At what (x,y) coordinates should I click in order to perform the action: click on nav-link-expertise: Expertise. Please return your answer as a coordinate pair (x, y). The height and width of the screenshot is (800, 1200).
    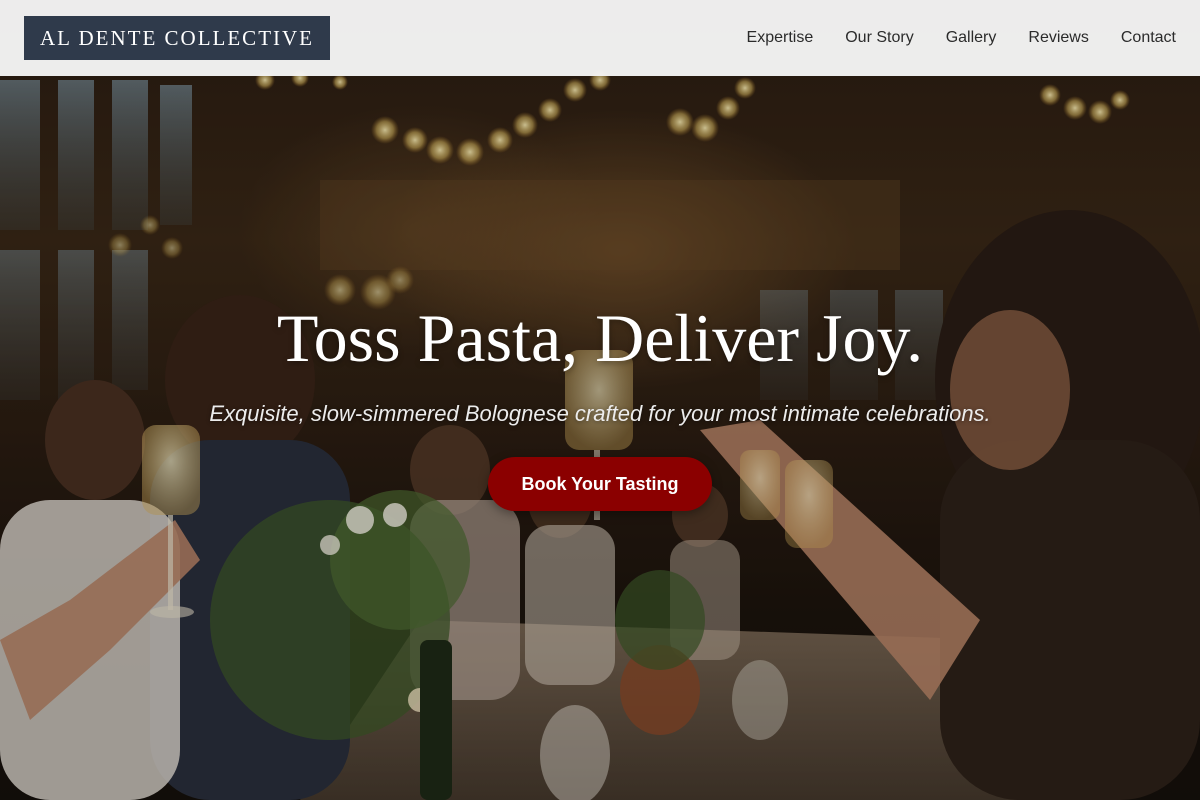
    Looking at the image, I should click on (780, 38).